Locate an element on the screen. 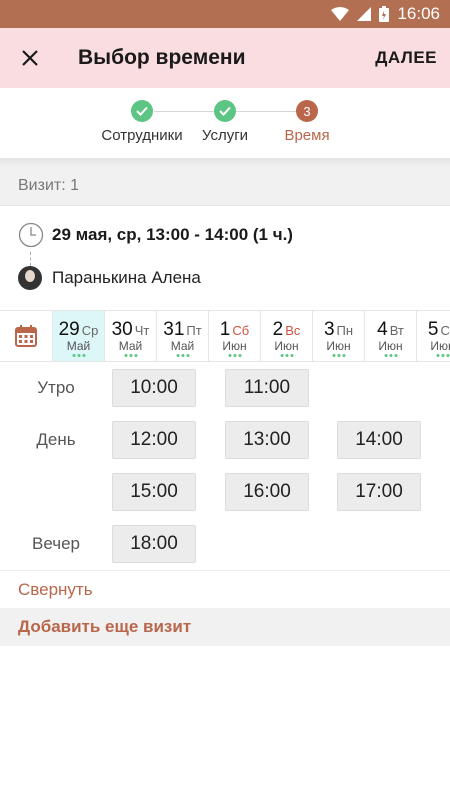 The image size is (450, 800). wifi-icon is located at coordinates (340, 14).